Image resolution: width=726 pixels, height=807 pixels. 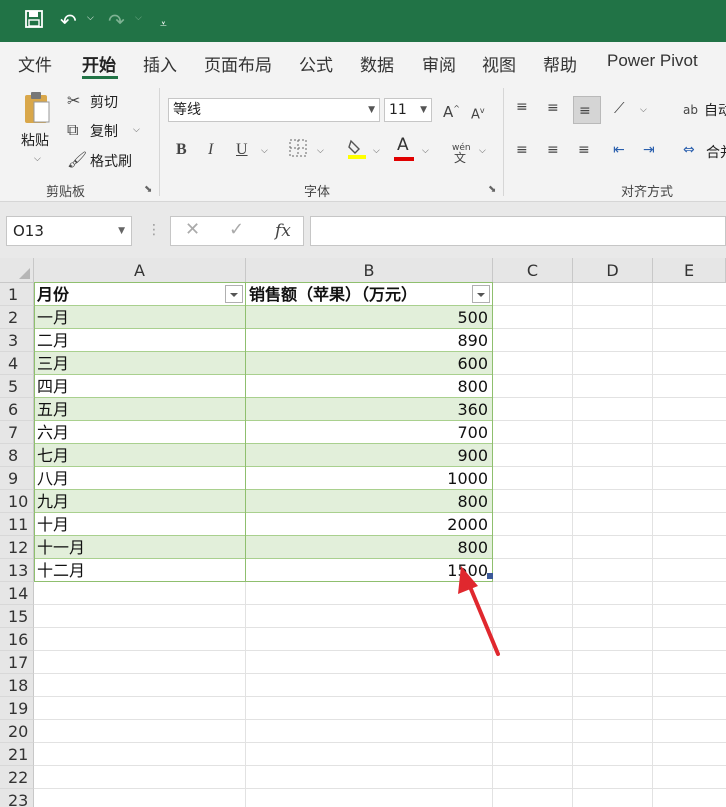 What do you see at coordinates (53, 478) in the screenshot?
I see `cell-month: 八月` at bounding box center [53, 478].